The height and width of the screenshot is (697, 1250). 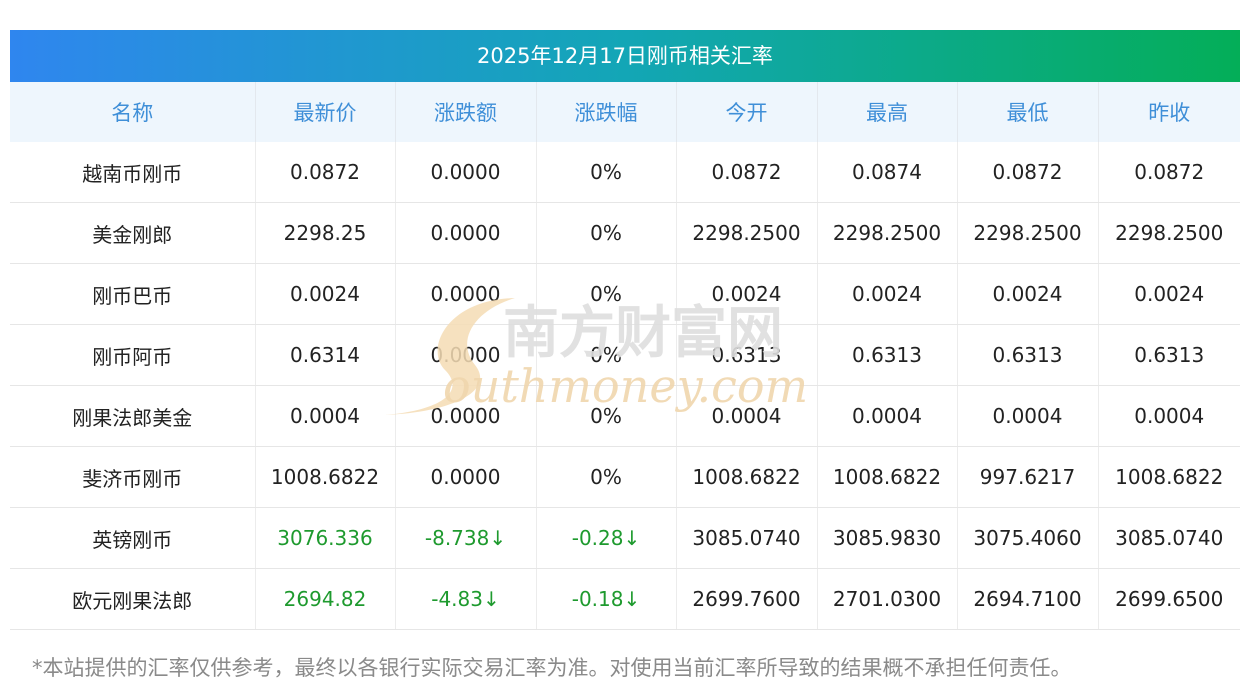 I want to click on cell-name: 斐济币刚币, so click(x=133, y=477).